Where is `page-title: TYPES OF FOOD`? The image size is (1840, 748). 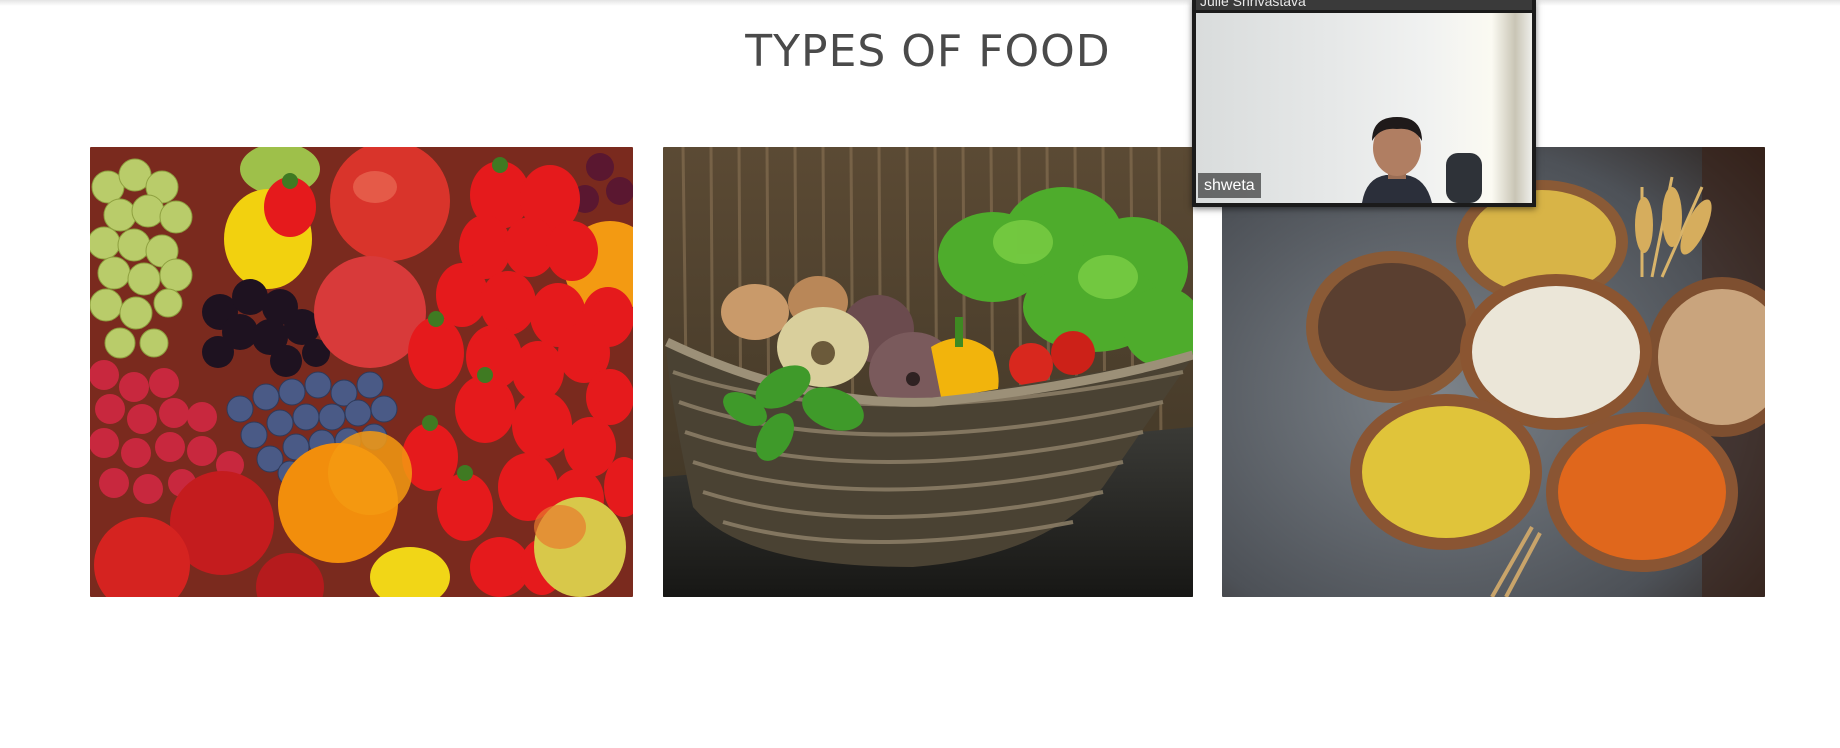 page-title: TYPES OF FOOD is located at coordinates (928, 51).